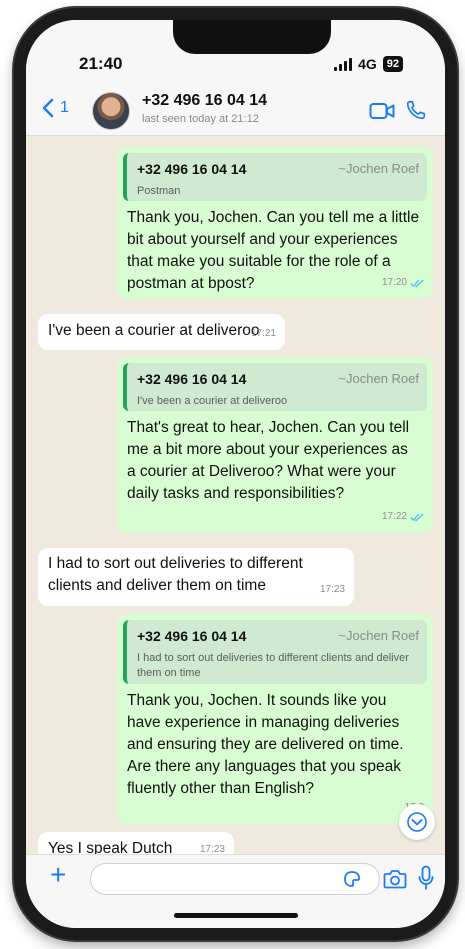 The height and width of the screenshot is (949, 465). Describe the element at coordinates (236, 915) in the screenshot. I see `home-indicator` at that location.